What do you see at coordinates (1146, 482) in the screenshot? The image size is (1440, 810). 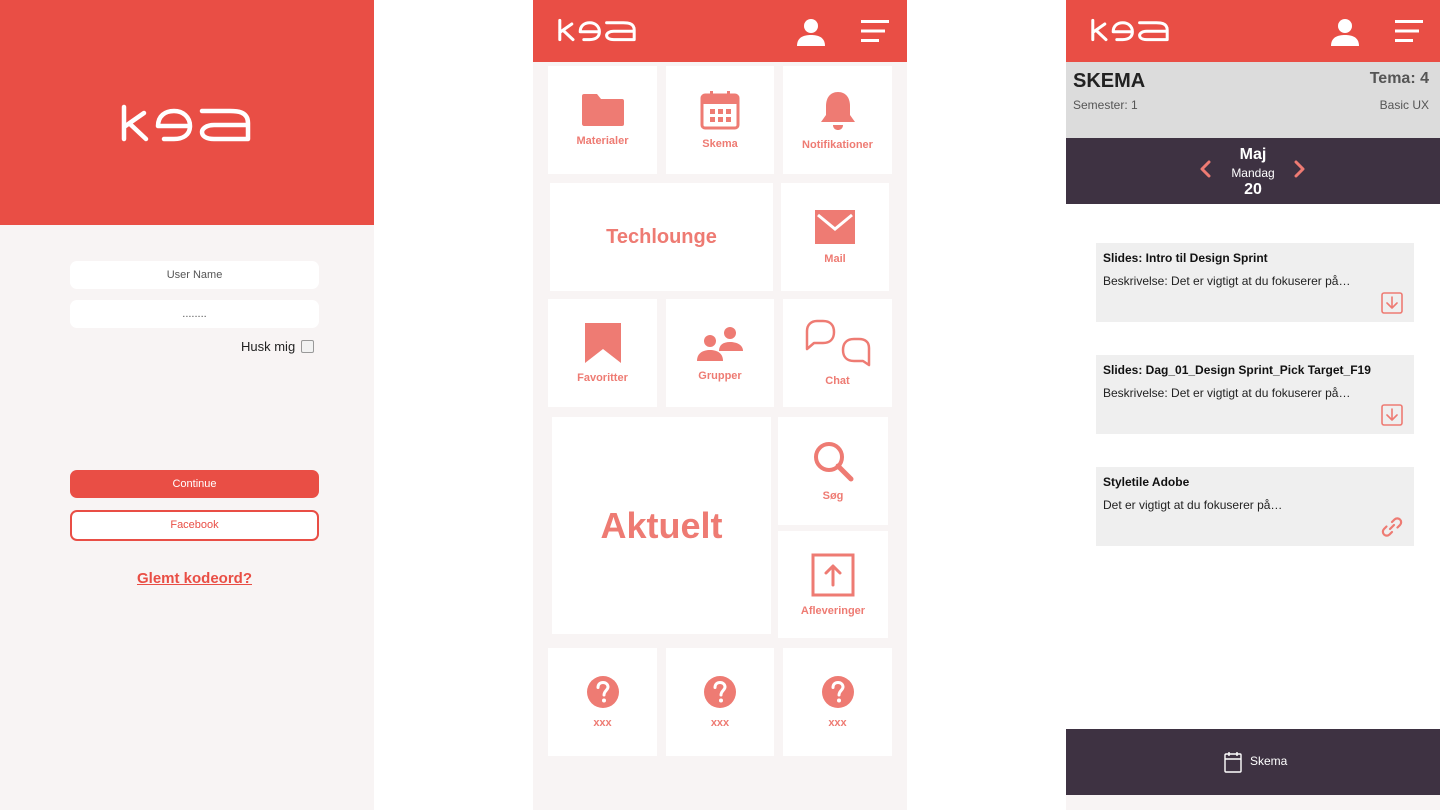 I see `item-title: Styletile Adobe` at bounding box center [1146, 482].